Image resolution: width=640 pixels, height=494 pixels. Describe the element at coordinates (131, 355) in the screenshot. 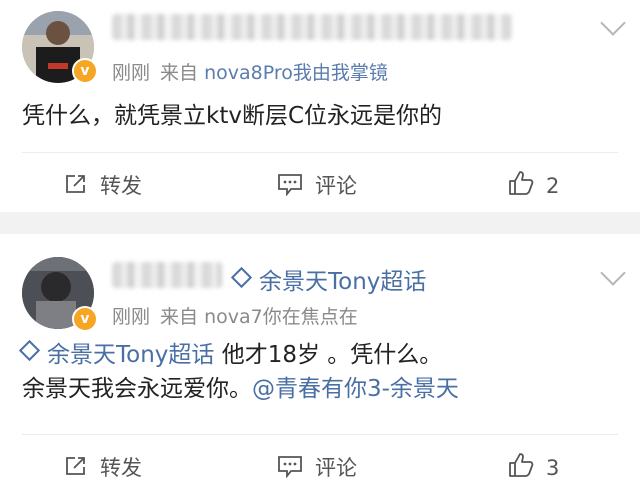

I see `tag-label: 余景天Tony超话` at that location.